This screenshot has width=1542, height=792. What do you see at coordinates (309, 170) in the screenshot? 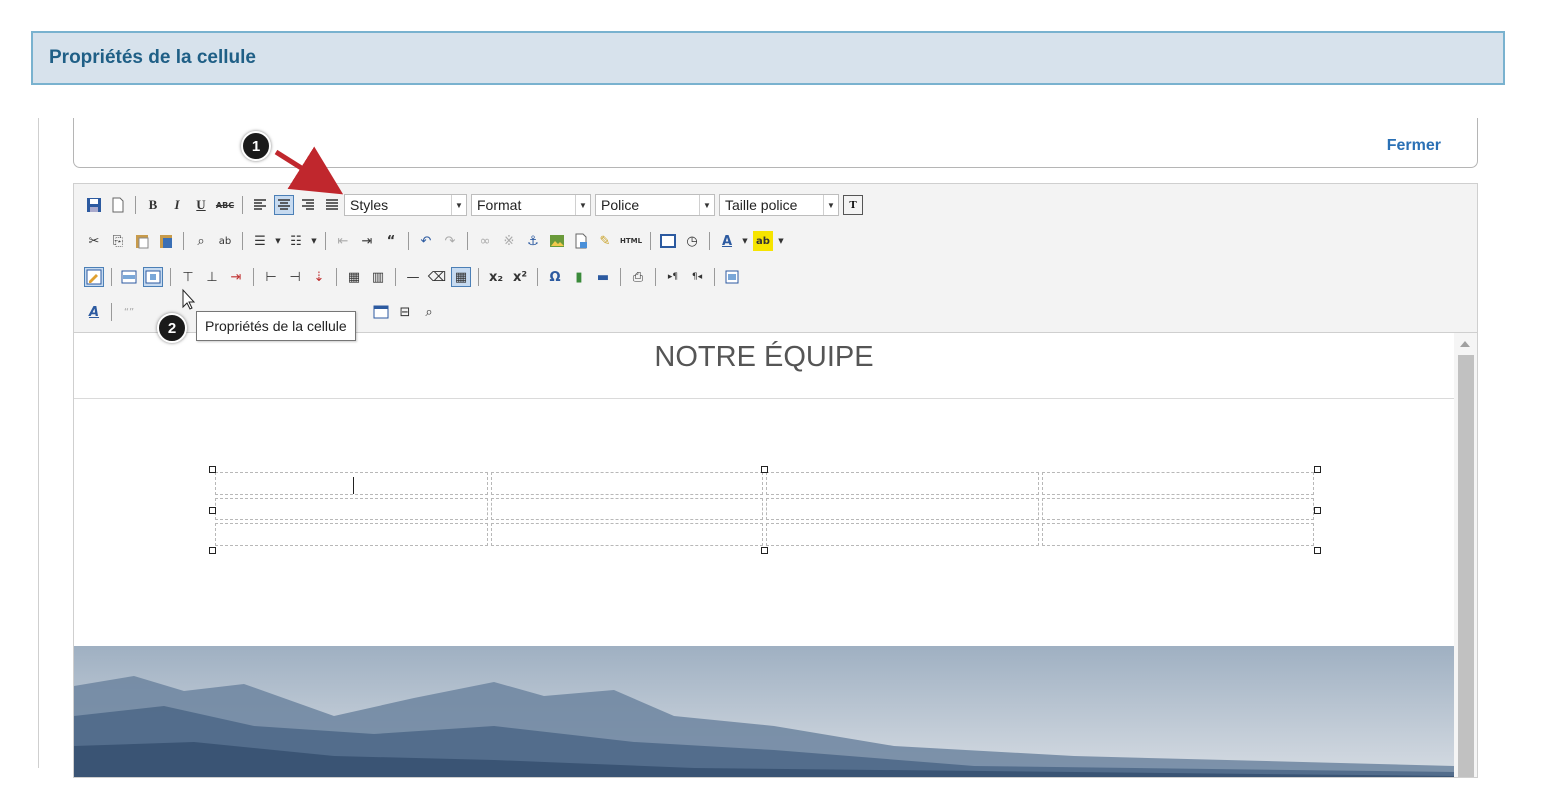
I see `callout-arrow` at bounding box center [309, 170].